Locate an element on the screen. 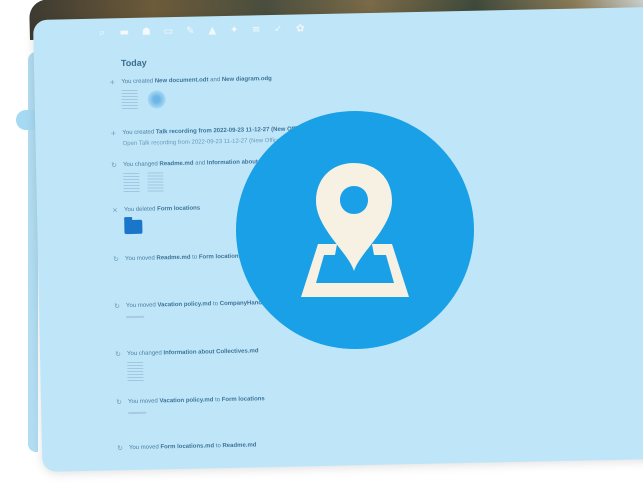 The width and height of the screenshot is (643, 488). file-link: New diagram.odg is located at coordinates (247, 79).